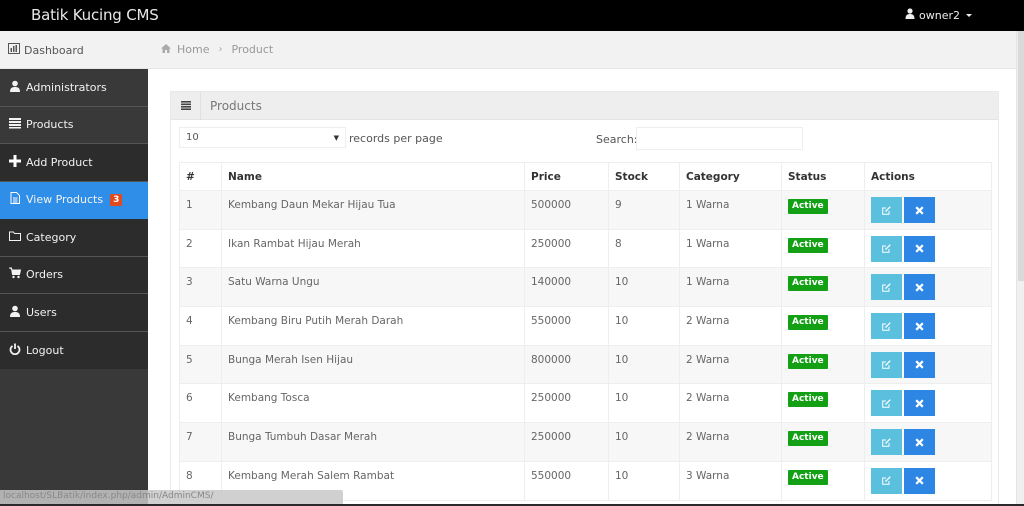 The height and width of the screenshot is (506, 1024). I want to click on page-scrollbar, so click(1020, 267).